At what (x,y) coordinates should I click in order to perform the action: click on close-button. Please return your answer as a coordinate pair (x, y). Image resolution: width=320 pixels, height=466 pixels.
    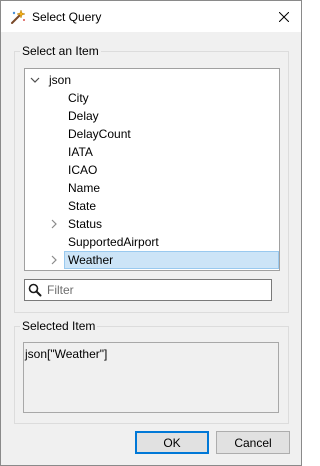
    Looking at the image, I should click on (284, 16).